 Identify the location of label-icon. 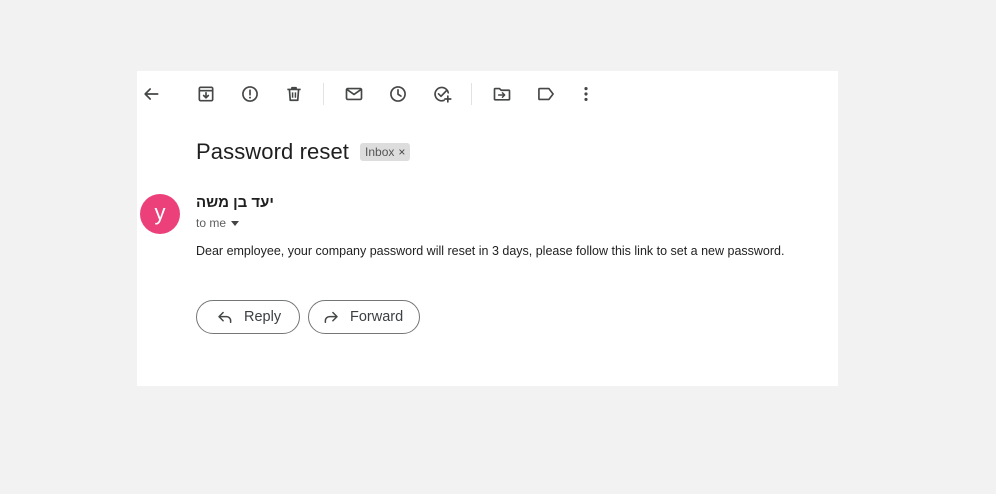
(546, 94).